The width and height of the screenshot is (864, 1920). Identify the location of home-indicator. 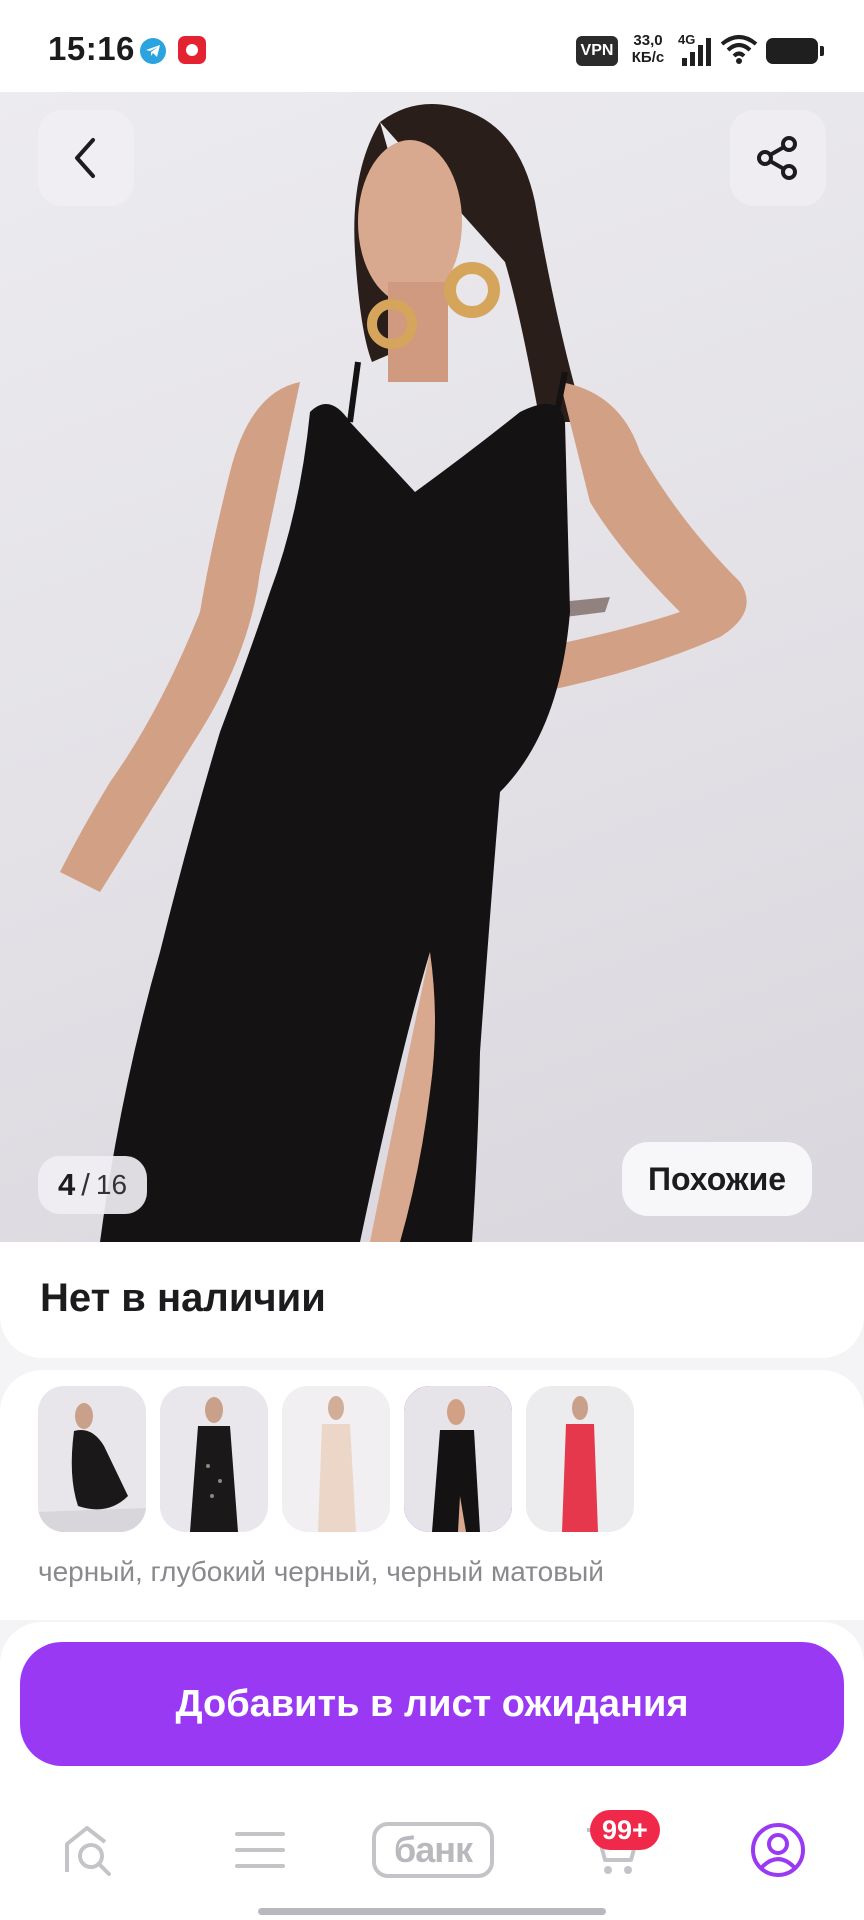
(432, 1911).